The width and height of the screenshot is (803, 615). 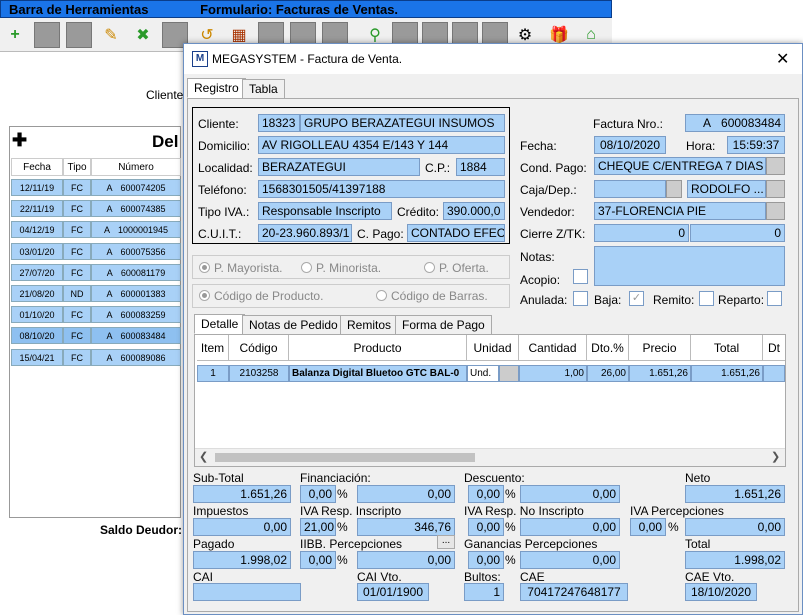 I want to click on grid-header-cantidad: Cantidad, so click(x=553, y=348).